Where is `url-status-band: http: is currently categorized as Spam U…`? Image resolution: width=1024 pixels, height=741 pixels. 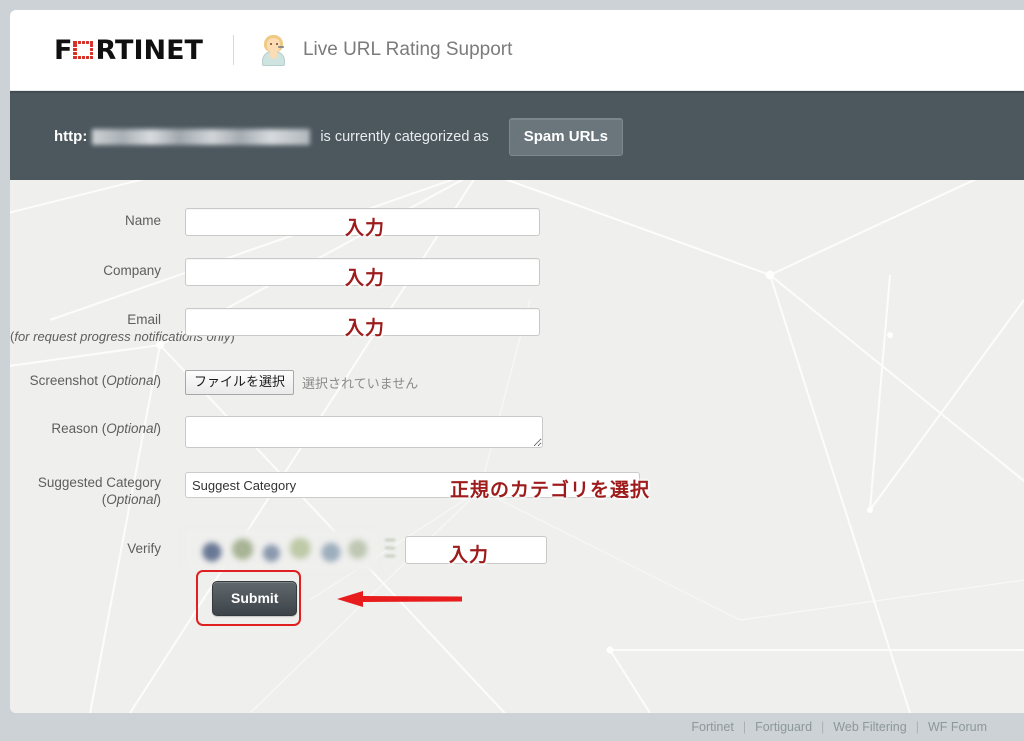 url-status-band: http: is currently categorized as Spam U… is located at coordinates (517, 135).